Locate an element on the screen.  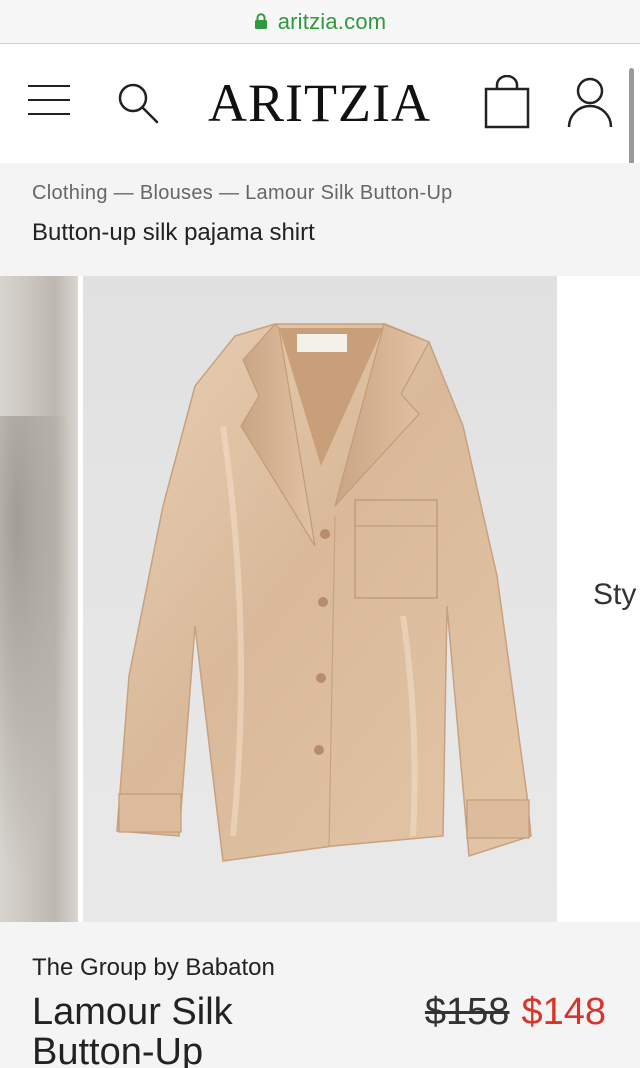
product-price: $158 $148 is located at coordinates (515, 1012).